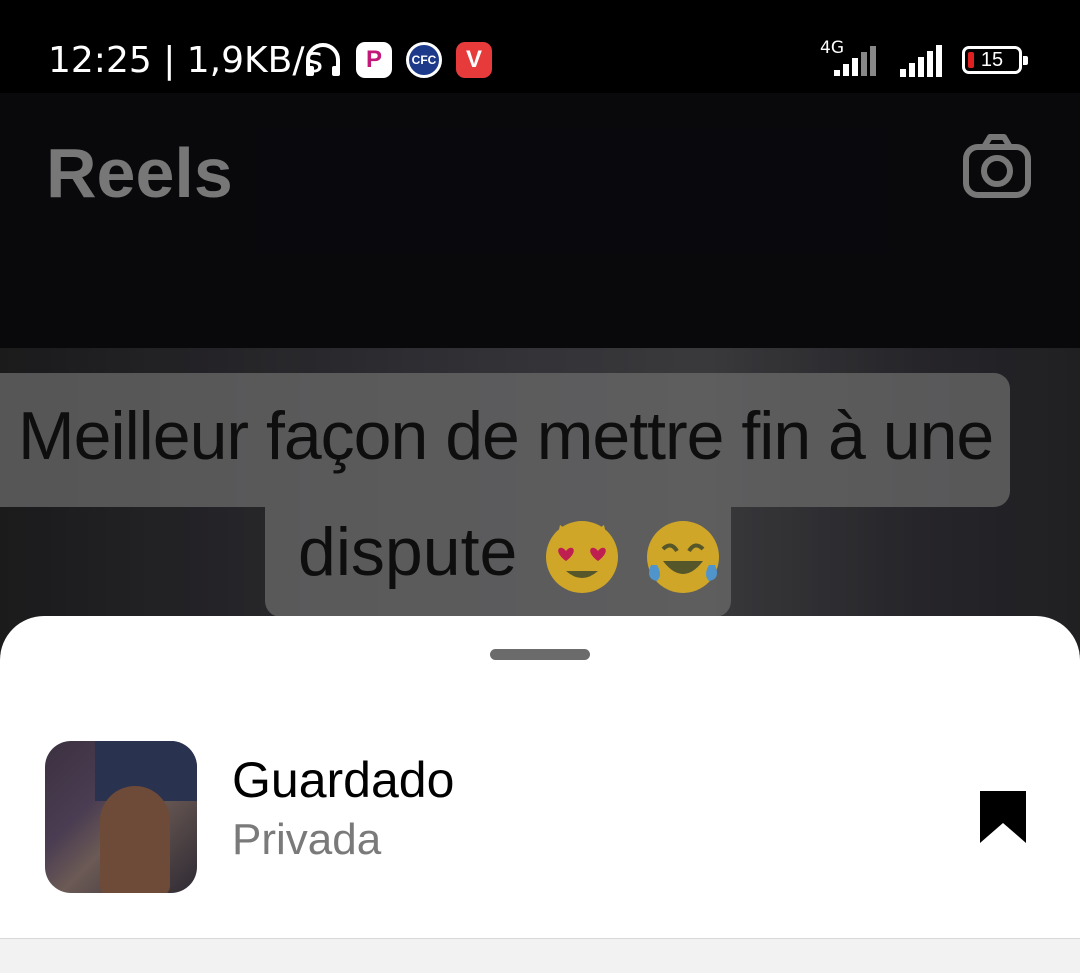  What do you see at coordinates (186, 60) in the screenshot?
I see `status-time-speed: 12:25 | 1,9KB/s` at bounding box center [186, 60].